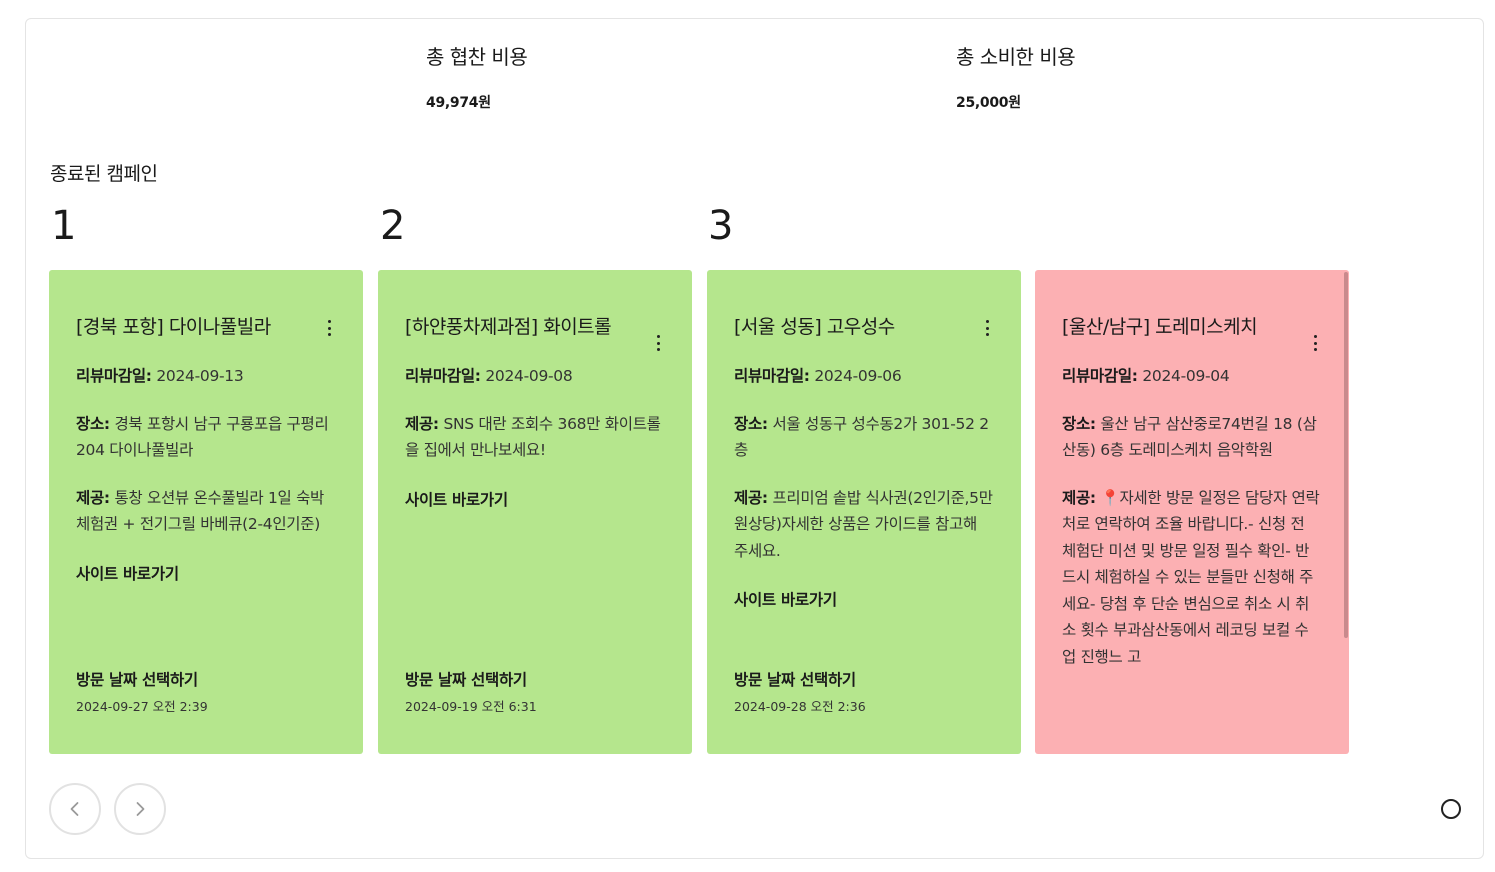 The image size is (1495, 872). I want to click on visit-date: 2024-09-27 오전 2:39, so click(142, 706).